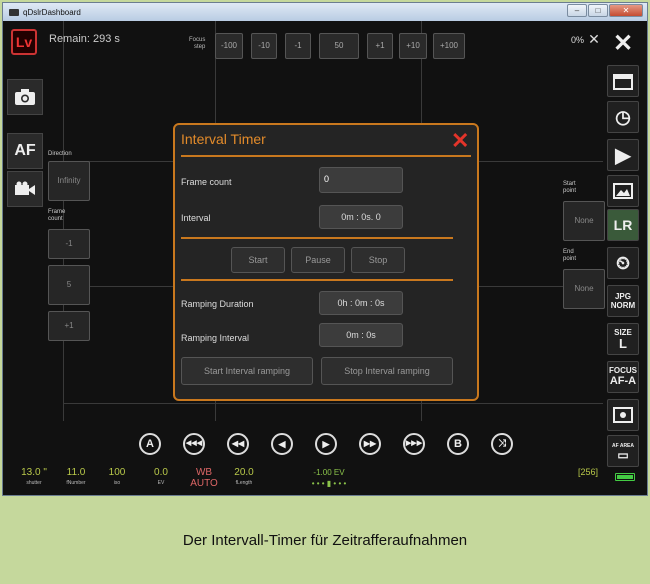 The image size is (650, 584). I want to click on play-icon: ▶, so click(623, 155).